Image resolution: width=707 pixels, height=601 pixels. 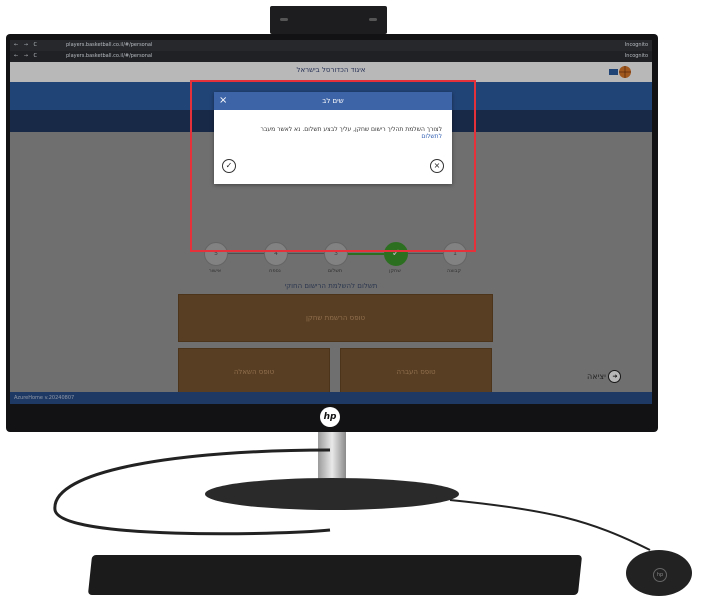 What do you see at coordinates (352, 499) in the screenshot?
I see `cable` at bounding box center [352, 499].